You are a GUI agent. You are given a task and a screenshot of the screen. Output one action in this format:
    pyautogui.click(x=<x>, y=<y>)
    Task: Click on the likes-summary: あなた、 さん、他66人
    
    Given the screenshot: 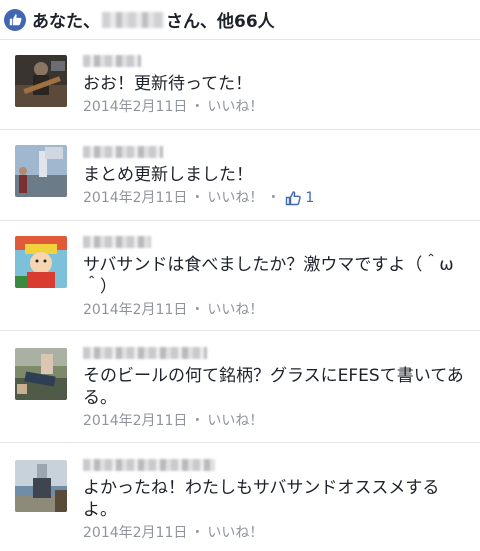 What is the action you would take?
    pyautogui.click(x=240, y=20)
    